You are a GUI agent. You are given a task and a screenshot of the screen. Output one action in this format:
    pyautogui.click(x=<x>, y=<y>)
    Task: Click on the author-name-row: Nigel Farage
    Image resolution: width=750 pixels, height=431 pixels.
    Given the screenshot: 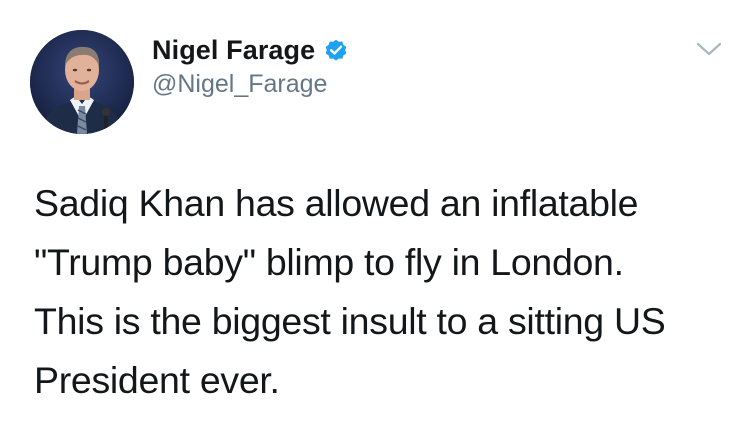 What is the action you would take?
    pyautogui.click(x=250, y=50)
    